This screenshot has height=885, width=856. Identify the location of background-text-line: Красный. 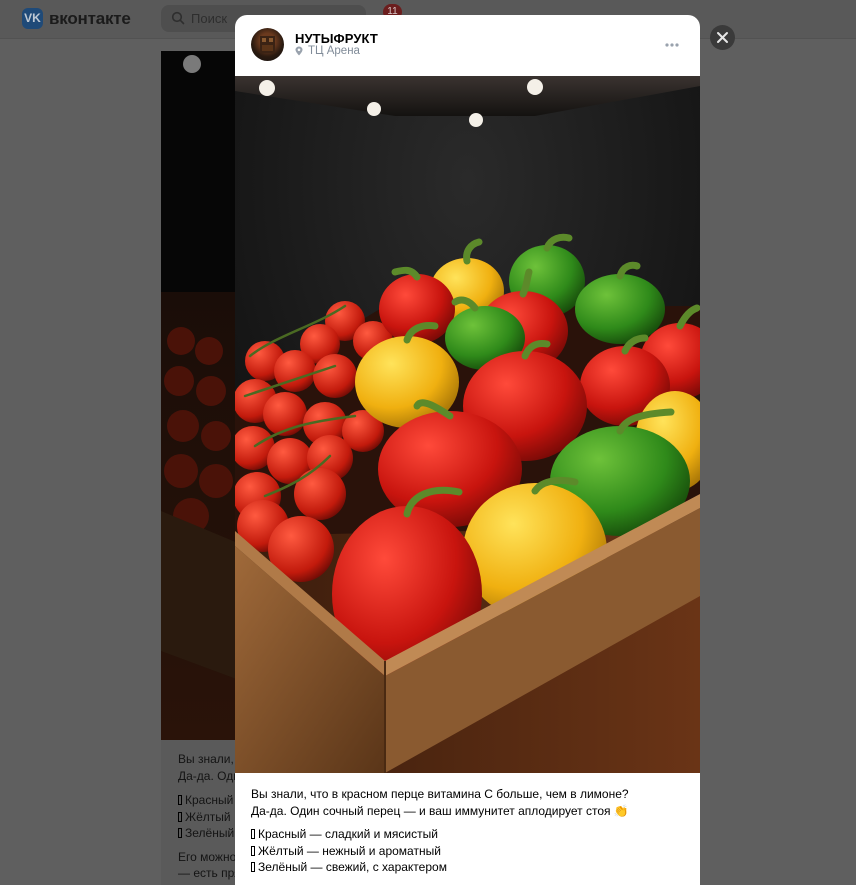
(205, 800).